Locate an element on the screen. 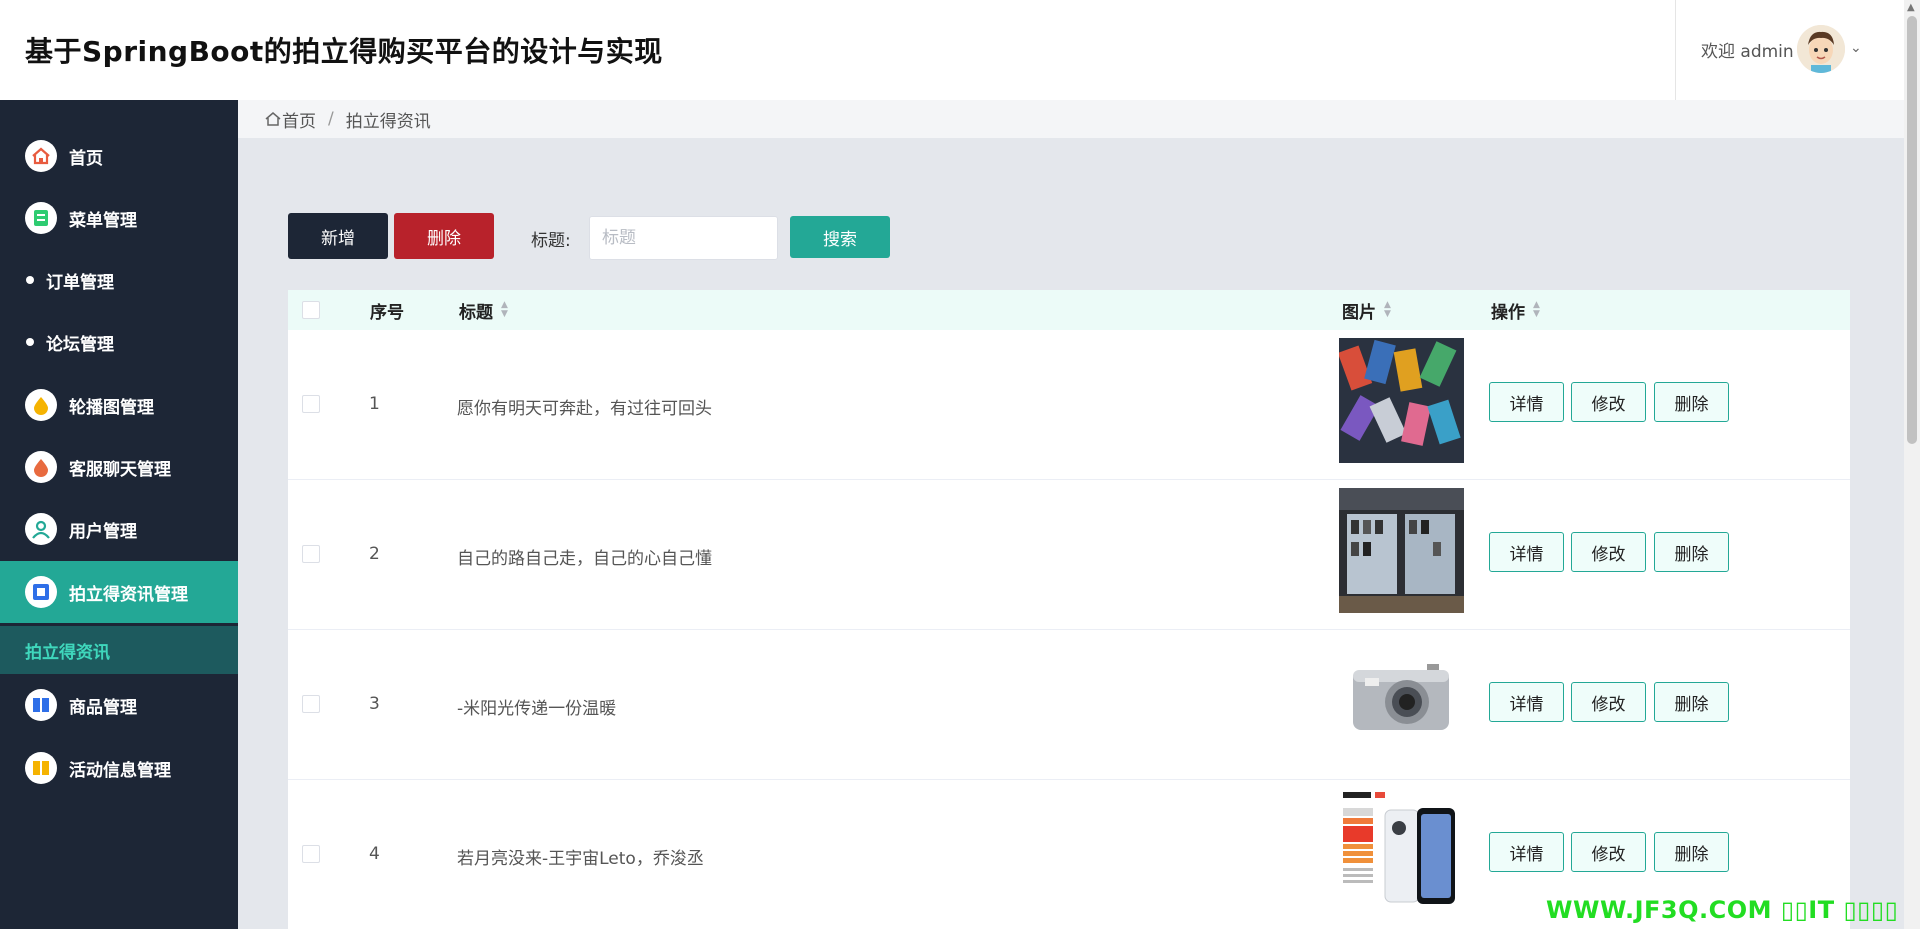 The image size is (1920, 929). title-search-input is located at coordinates (683, 238).